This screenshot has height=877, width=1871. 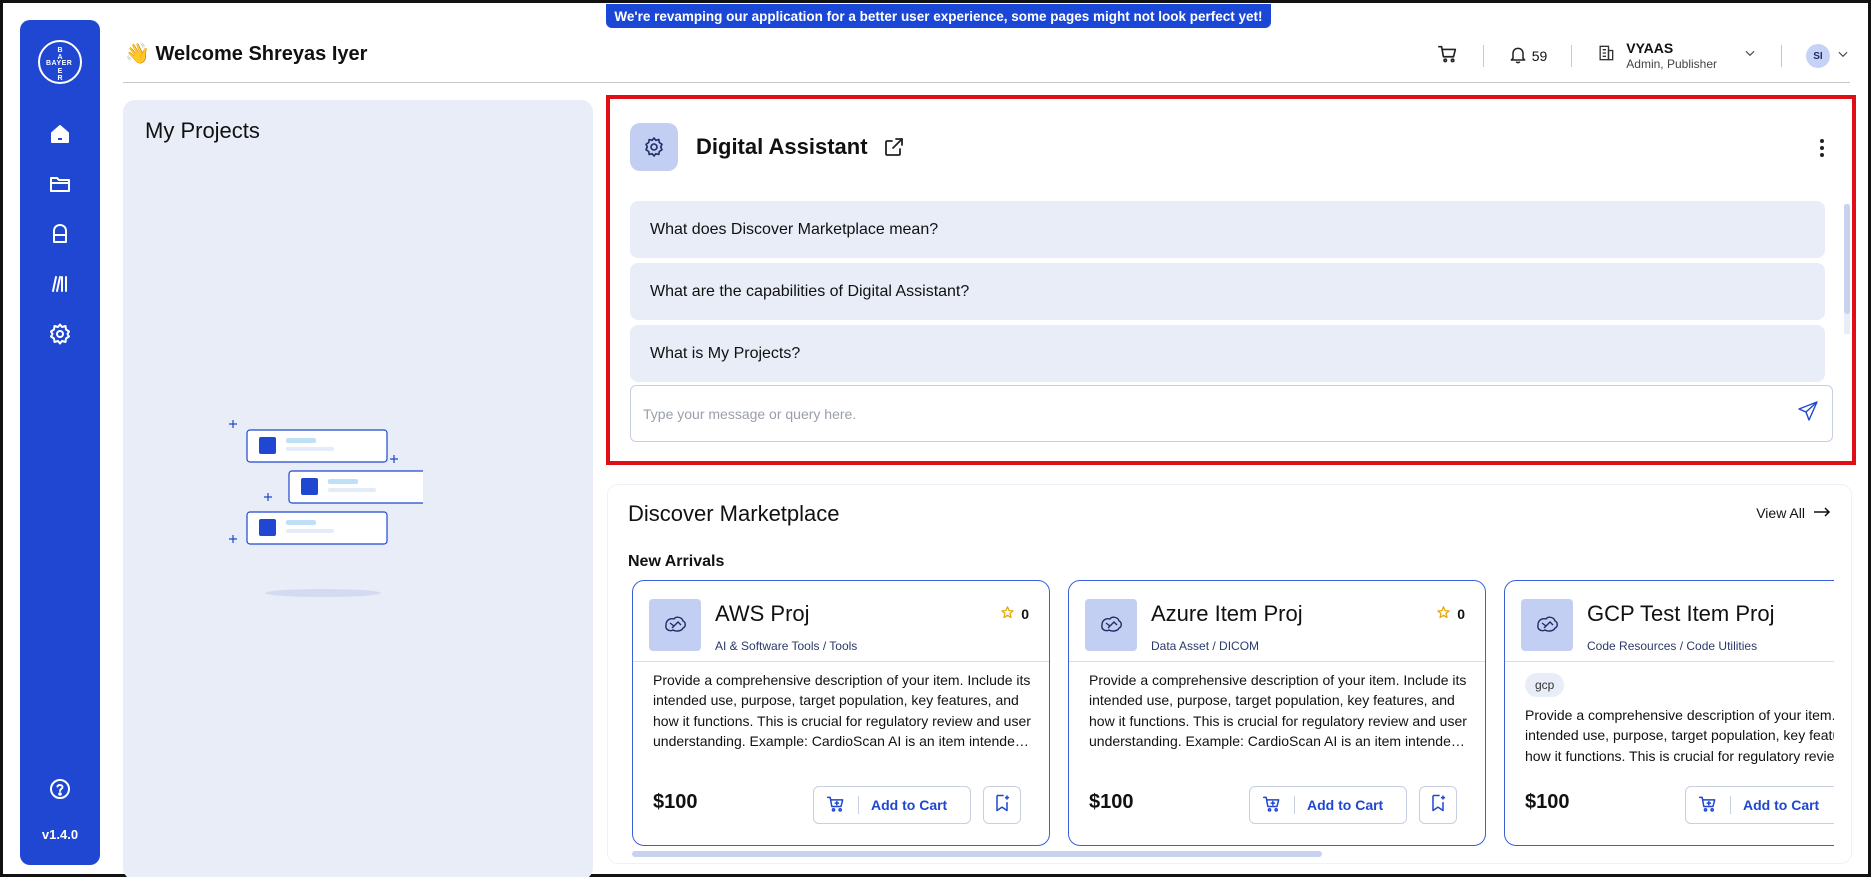 I want to click on welcome-message: 👋 Welcome Shreyas Iyer, so click(x=246, y=54).